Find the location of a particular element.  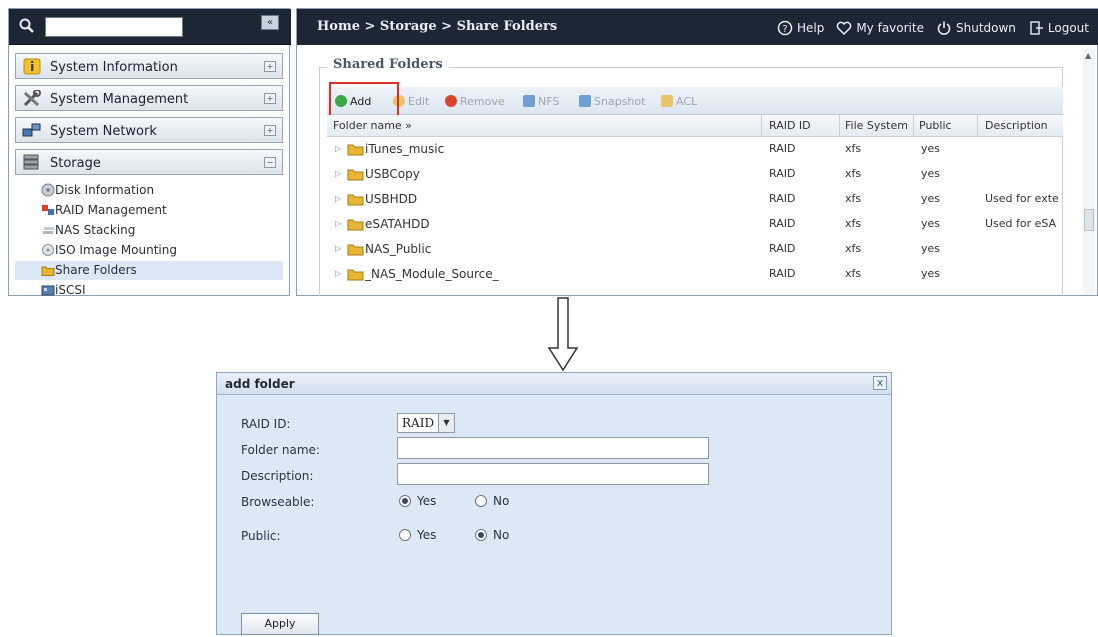

disk-icon is located at coordinates (48, 190).